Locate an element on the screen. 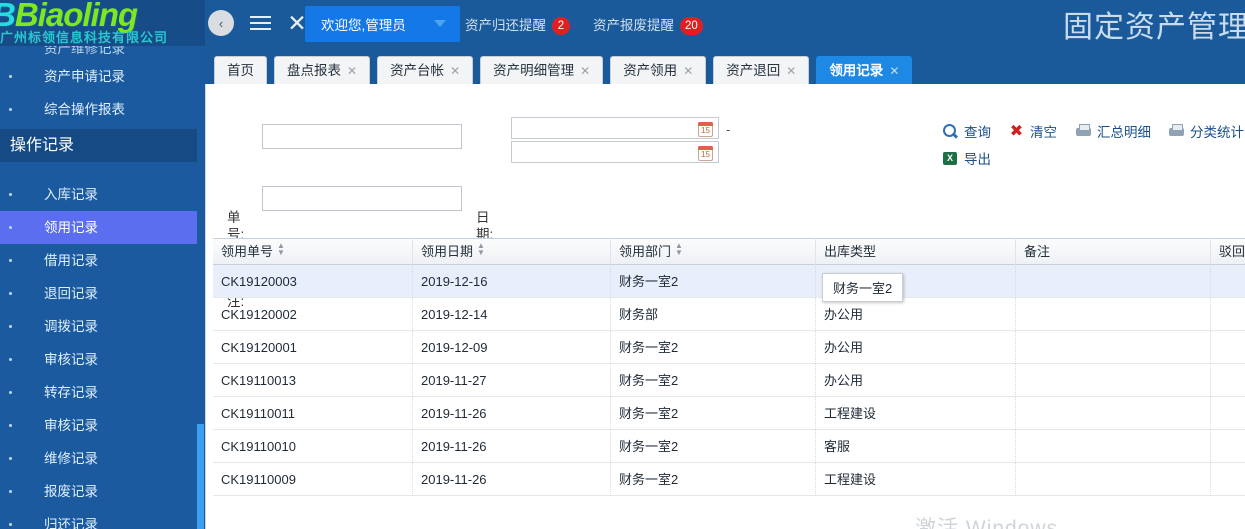 The width and height of the screenshot is (1245, 529). clear-button: ✖ 清空 is located at coordinates (1032, 131).